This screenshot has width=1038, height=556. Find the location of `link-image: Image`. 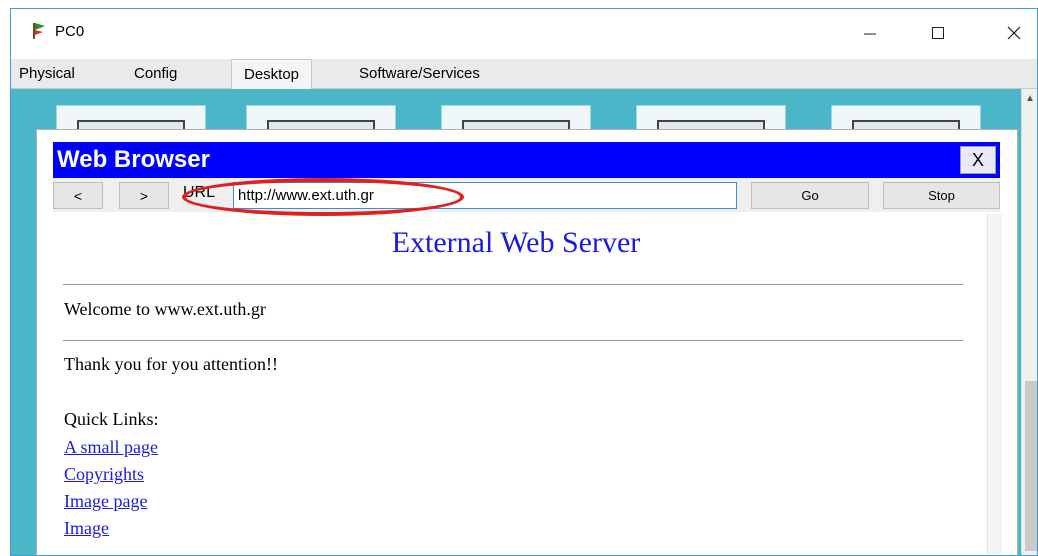

link-image: Image is located at coordinates (86, 528).